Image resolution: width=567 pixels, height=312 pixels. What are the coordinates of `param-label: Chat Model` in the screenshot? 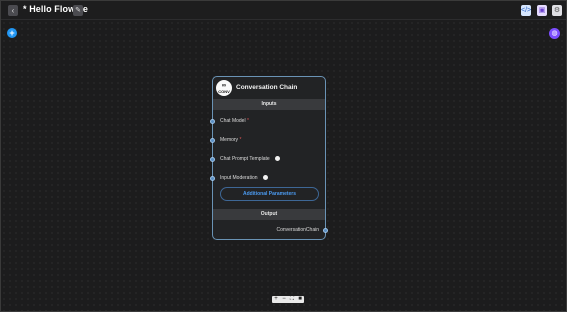 It's located at (233, 121).